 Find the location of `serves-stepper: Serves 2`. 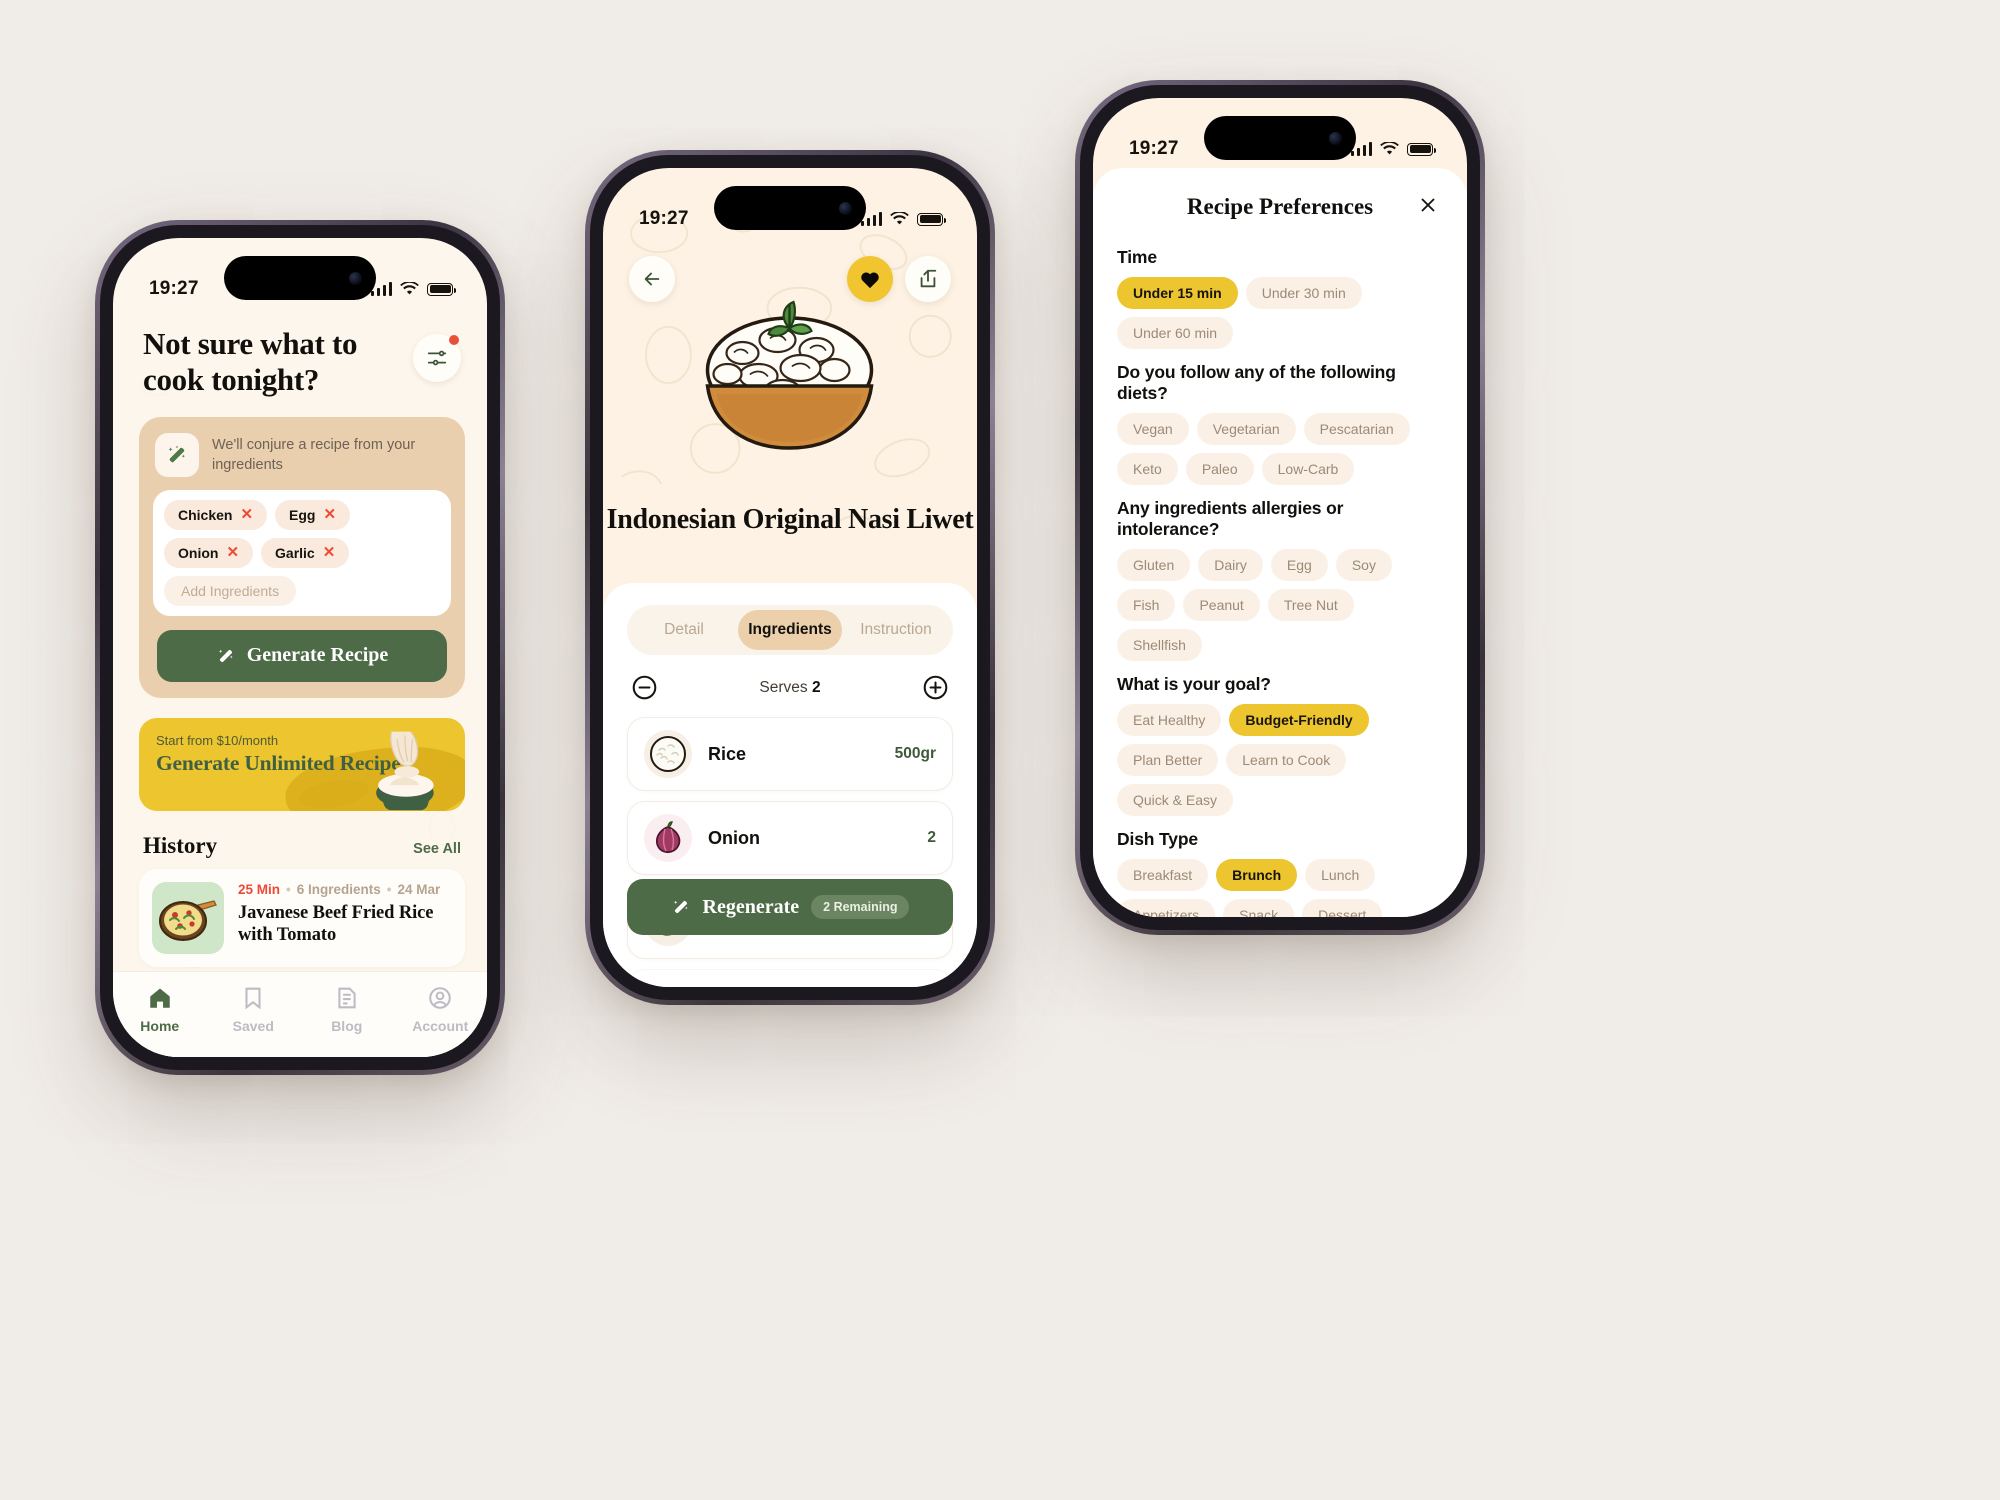

serves-stepper: Serves 2 is located at coordinates (790, 686).